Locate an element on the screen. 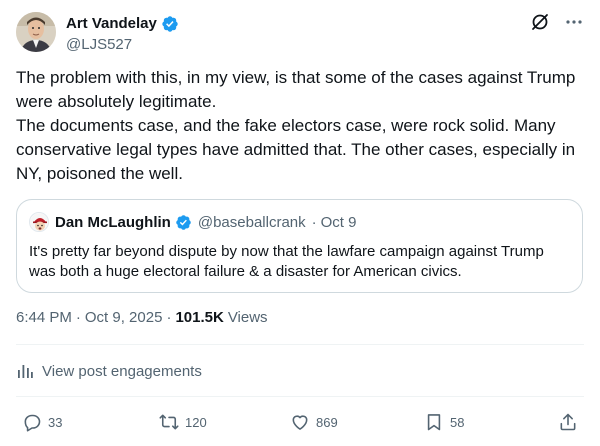 Image resolution: width=600 pixels, height=446 pixels. author-handle: @LJS527 is located at coordinates (99, 45).